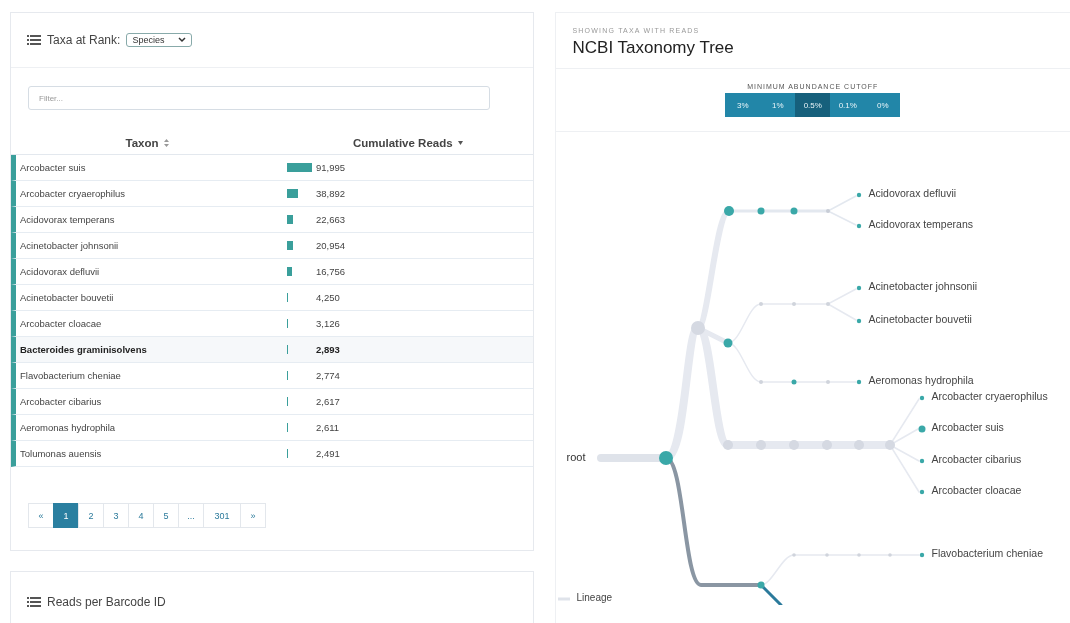  What do you see at coordinates (73, 193) in the screenshot?
I see `taxon-name: Arcobacter cryaerophilus` at bounding box center [73, 193].